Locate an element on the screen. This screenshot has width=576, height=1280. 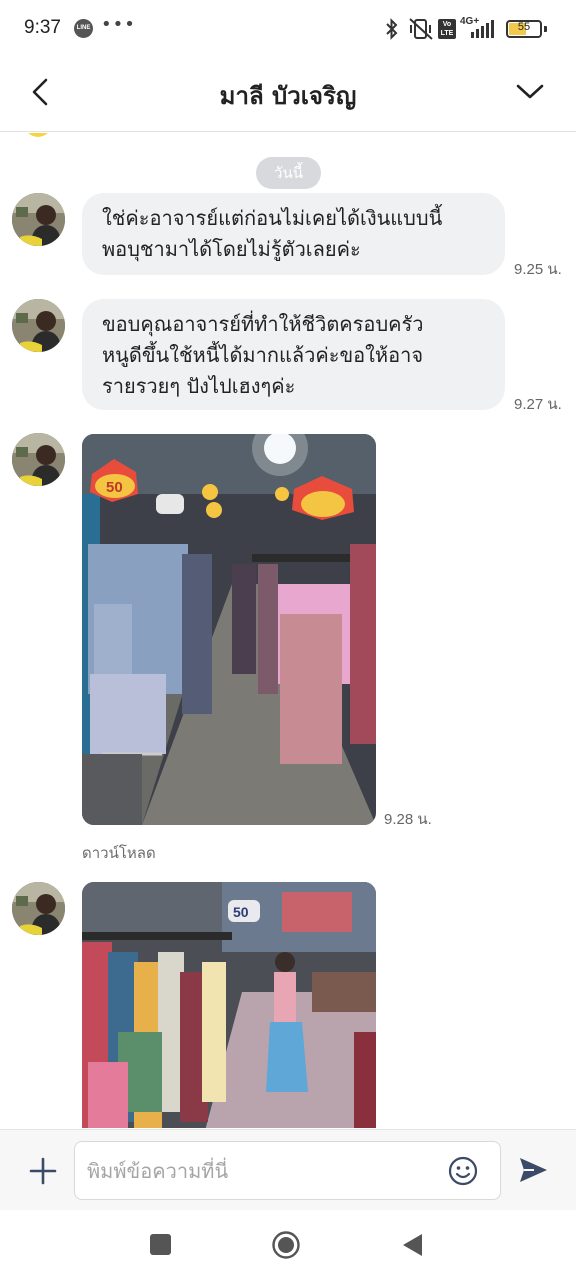
volte-label: Vo LTE is located at coordinates (447, 29).